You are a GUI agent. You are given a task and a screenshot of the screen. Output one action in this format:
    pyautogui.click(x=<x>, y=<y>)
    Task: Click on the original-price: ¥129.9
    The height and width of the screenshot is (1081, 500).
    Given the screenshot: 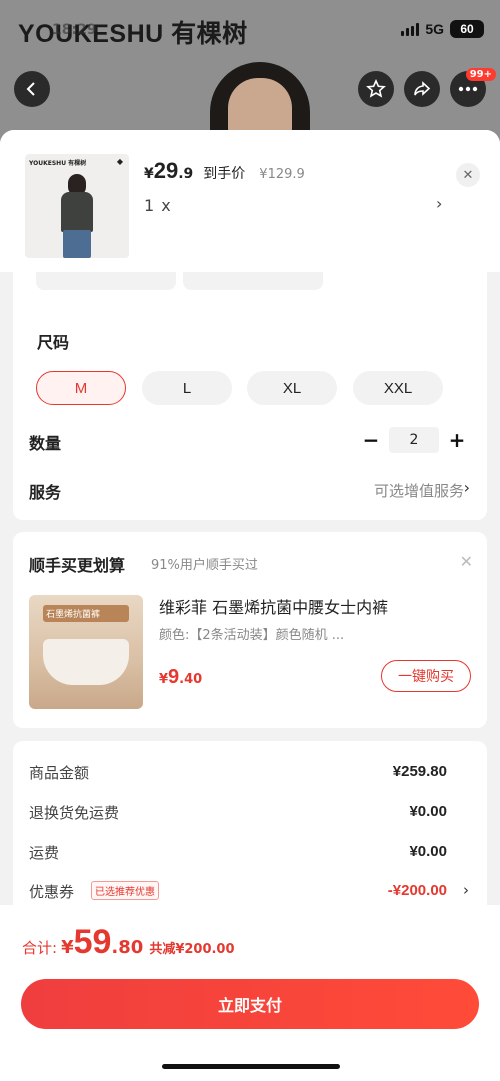 What is the action you would take?
    pyautogui.click(x=282, y=174)
    